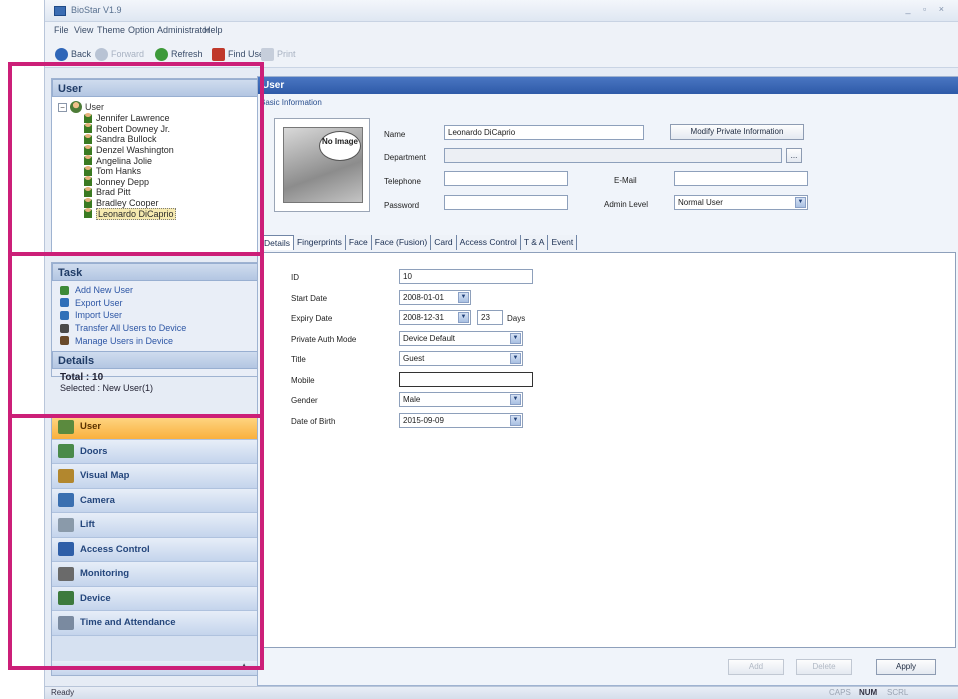 The width and height of the screenshot is (958, 699). Describe the element at coordinates (161, 54) in the screenshot. I see `refresh-icon` at that location.